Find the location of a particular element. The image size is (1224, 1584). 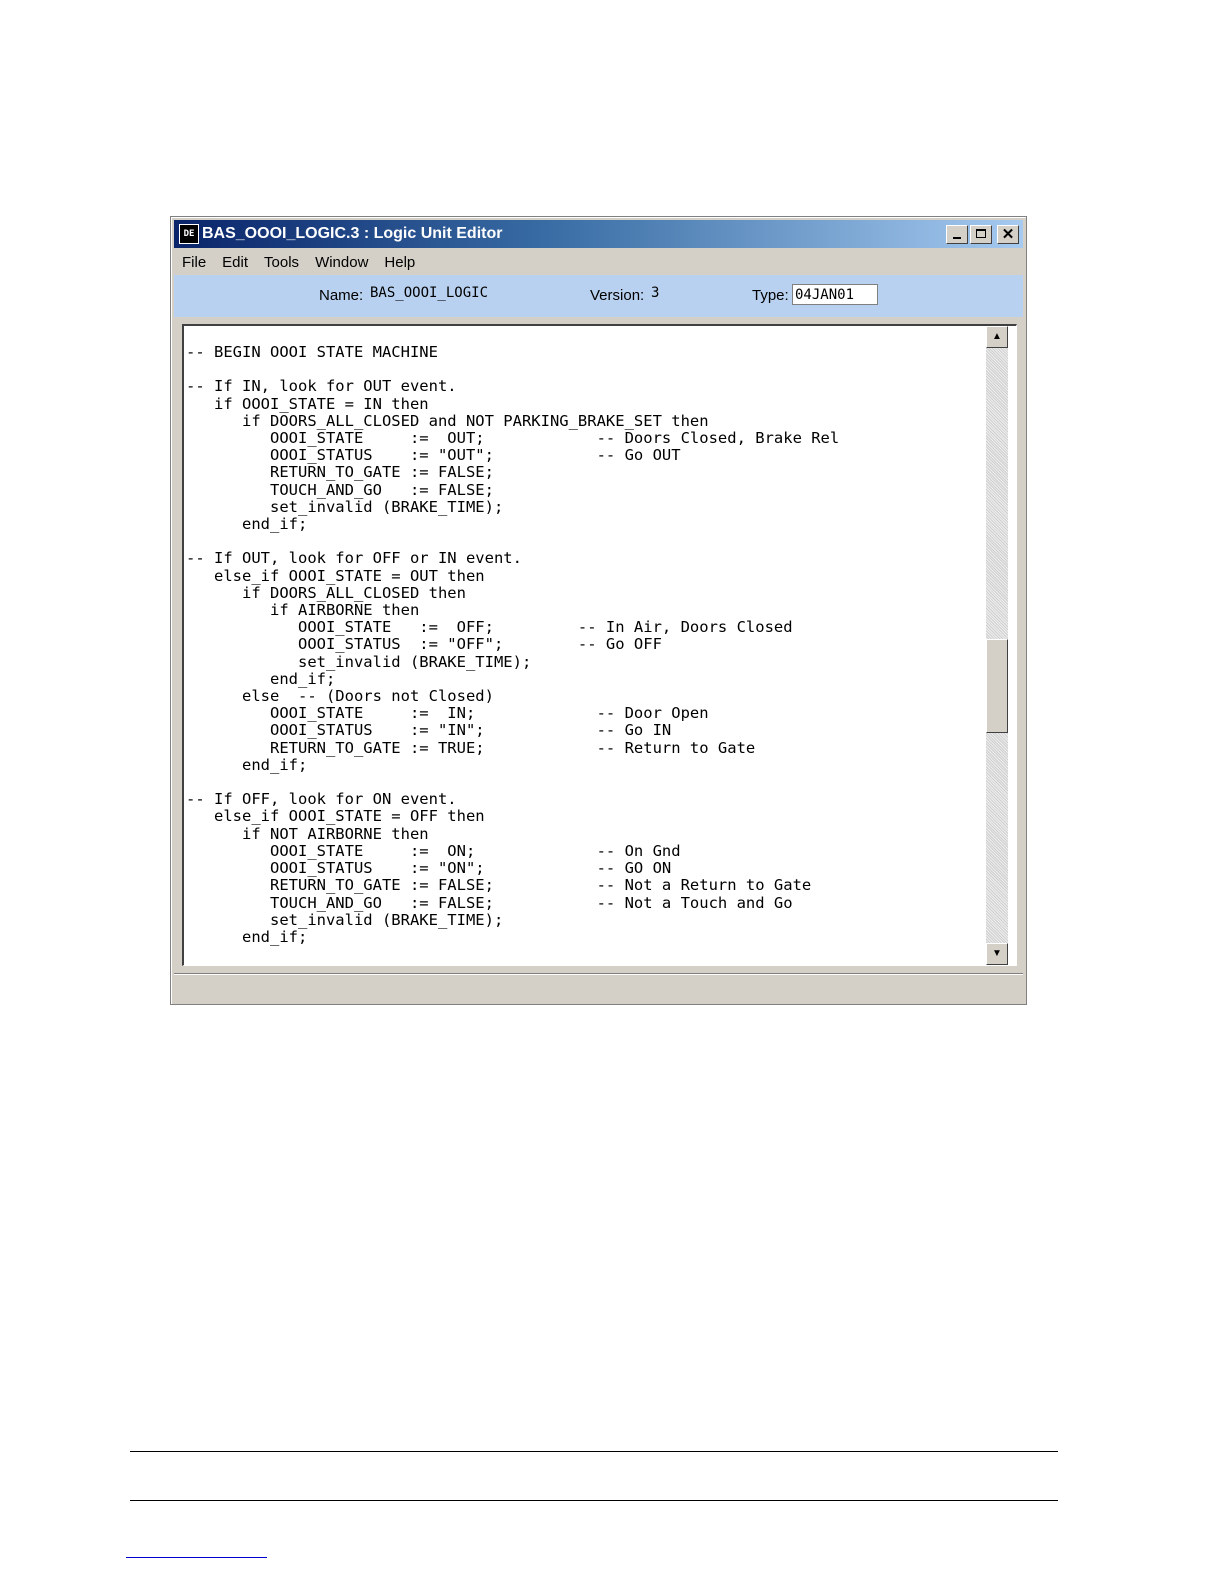

maximize-icon is located at coordinates (981, 233).